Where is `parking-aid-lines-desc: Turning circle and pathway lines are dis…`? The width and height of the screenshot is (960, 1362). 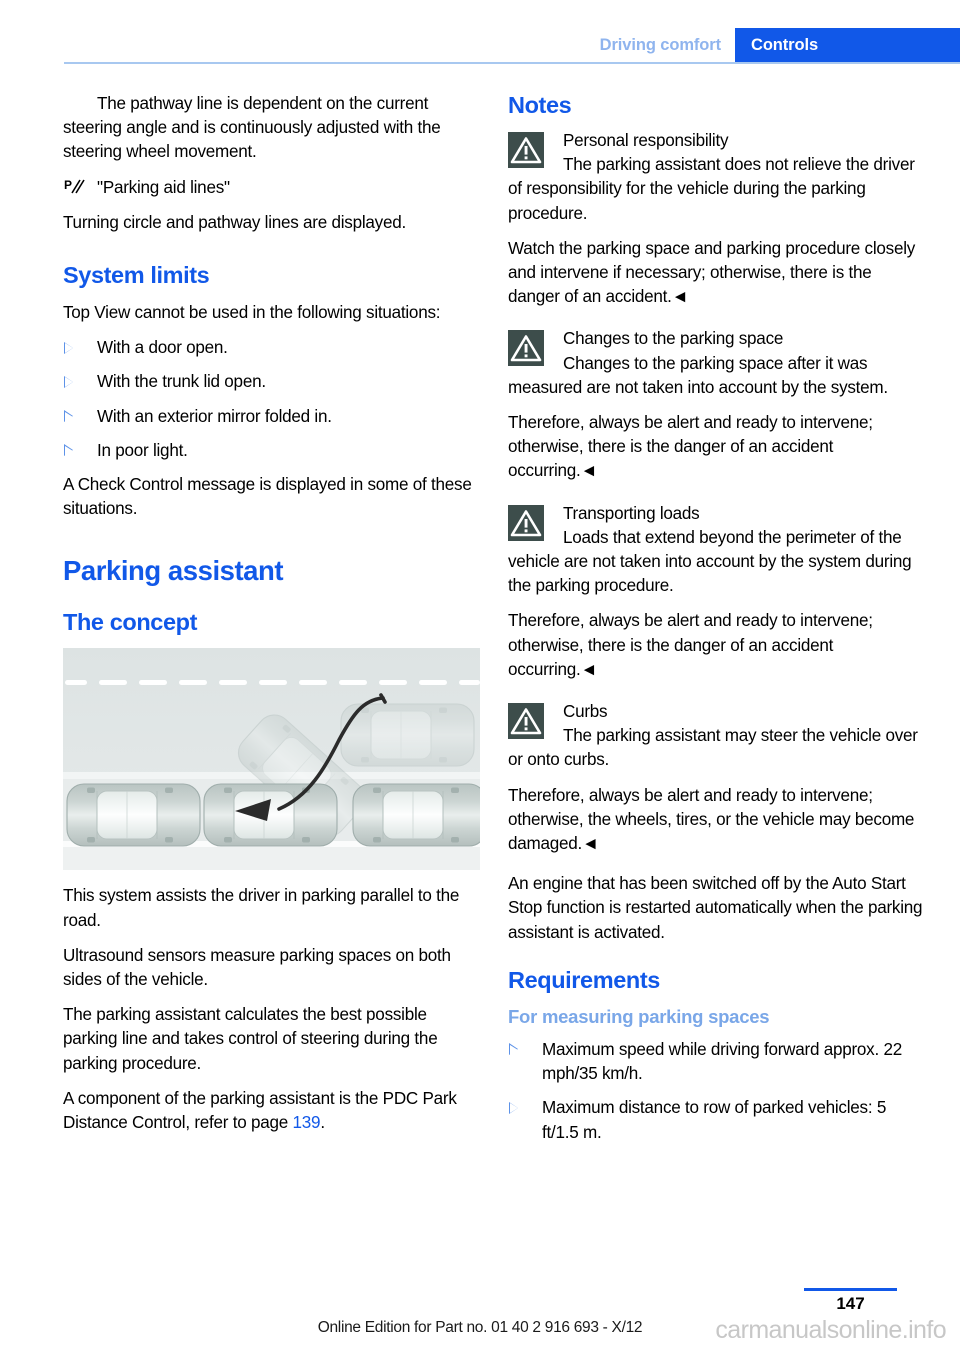 parking-aid-lines-desc: Turning circle and pathway lines are dis… is located at coordinates (234, 222).